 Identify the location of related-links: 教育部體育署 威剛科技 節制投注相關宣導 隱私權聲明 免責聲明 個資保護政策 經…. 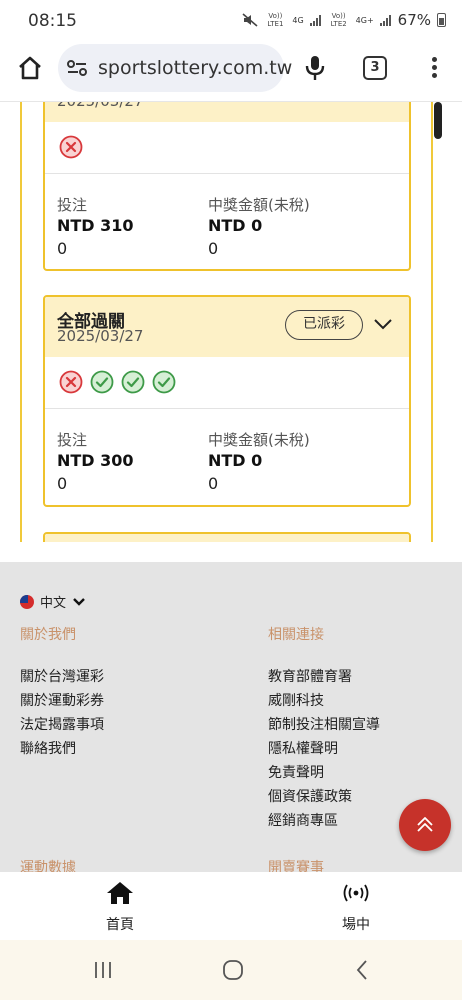
(324, 749).